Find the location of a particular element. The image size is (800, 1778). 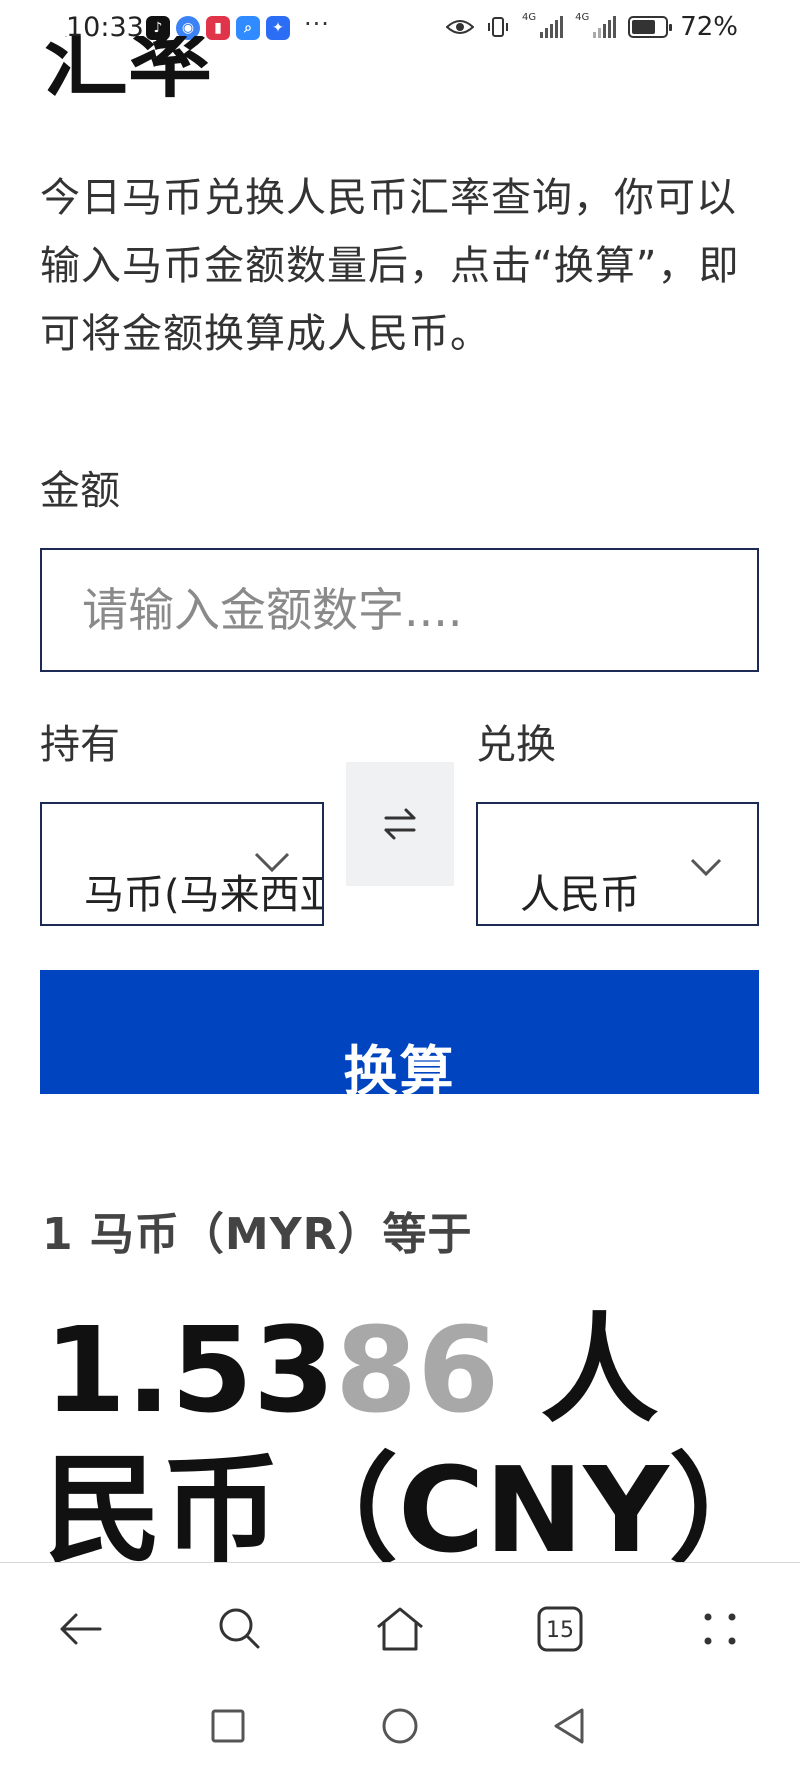

vibrate-icon is located at coordinates (497, 27).